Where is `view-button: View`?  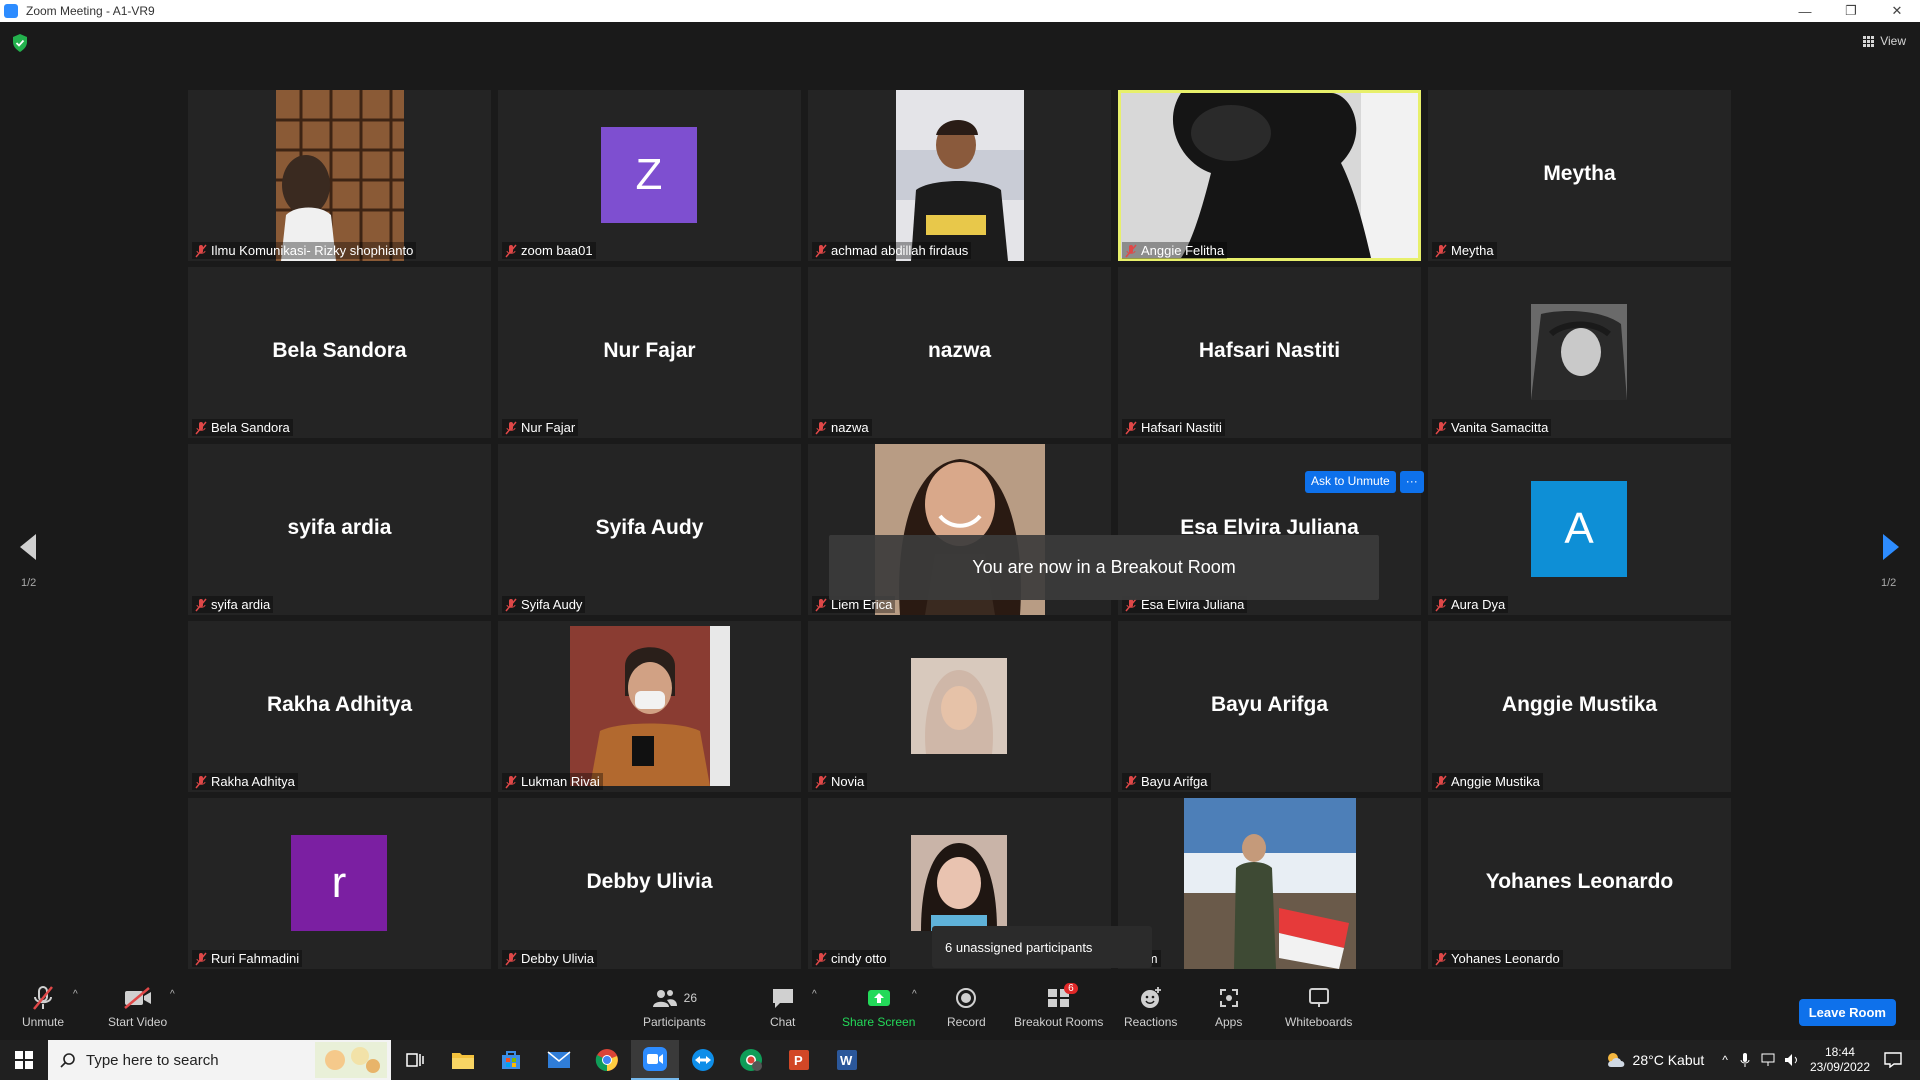 view-button: View is located at coordinates (1884, 41).